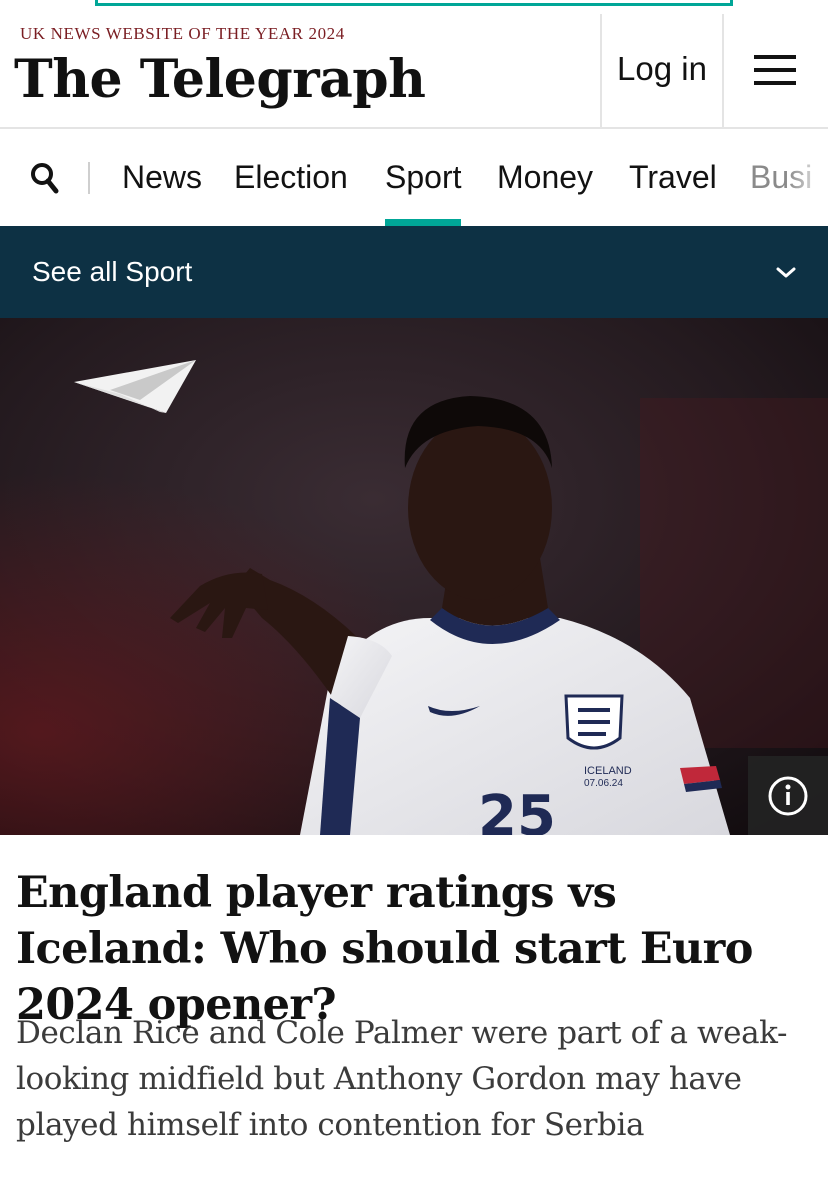  Describe the element at coordinates (662, 69) in the screenshot. I see `login-button: Log in` at that location.